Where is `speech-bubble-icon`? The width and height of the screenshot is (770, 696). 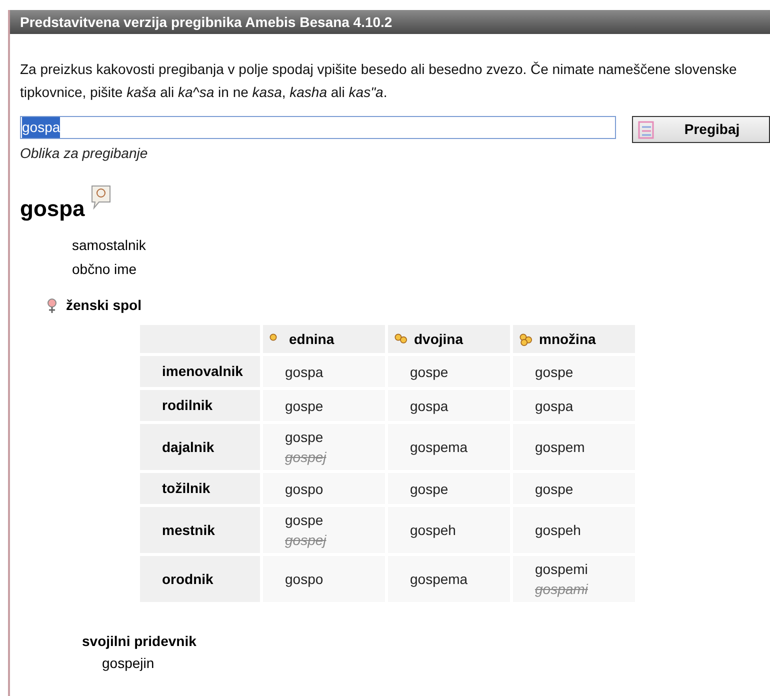
speech-bubble-icon is located at coordinates (100, 197).